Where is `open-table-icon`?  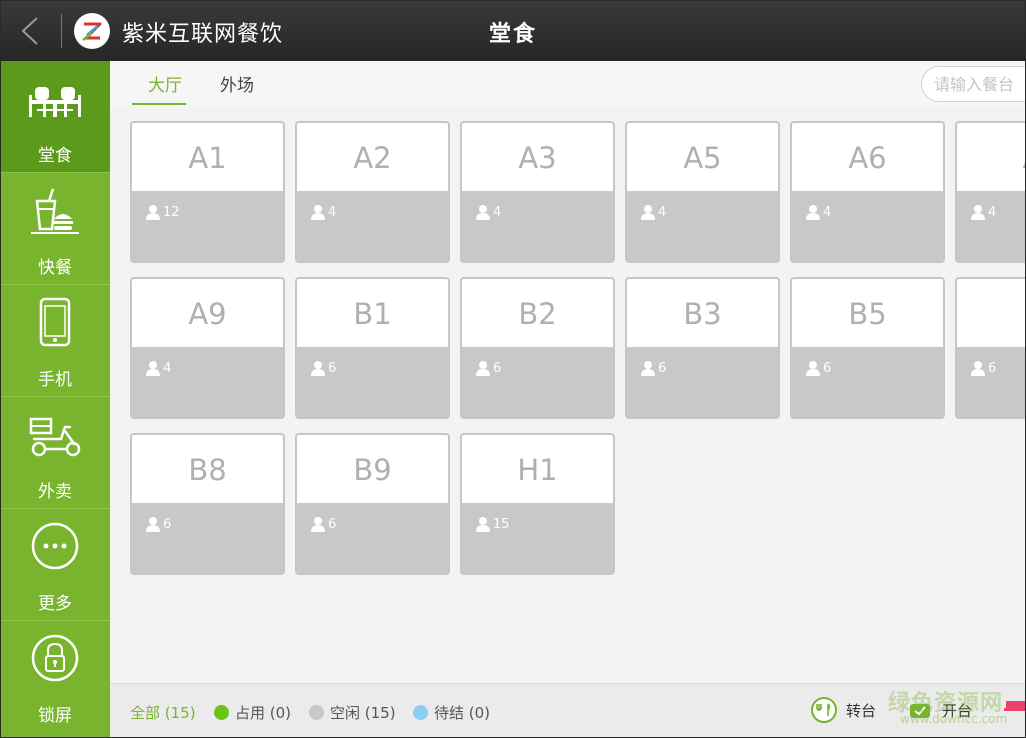
open-table-icon is located at coordinates (920, 711).